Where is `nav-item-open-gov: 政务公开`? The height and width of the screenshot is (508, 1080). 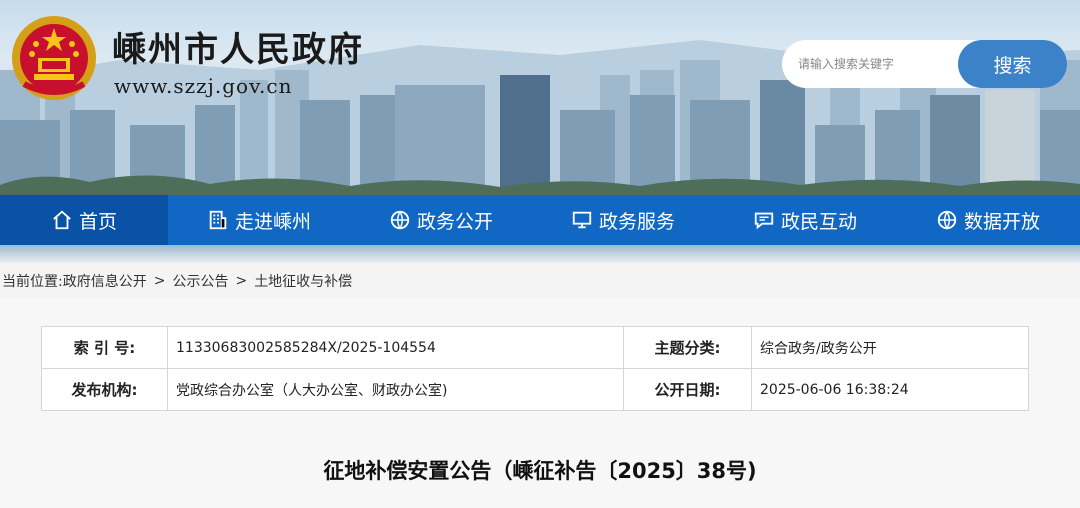 nav-item-open-gov: 政务公开 is located at coordinates (441, 220).